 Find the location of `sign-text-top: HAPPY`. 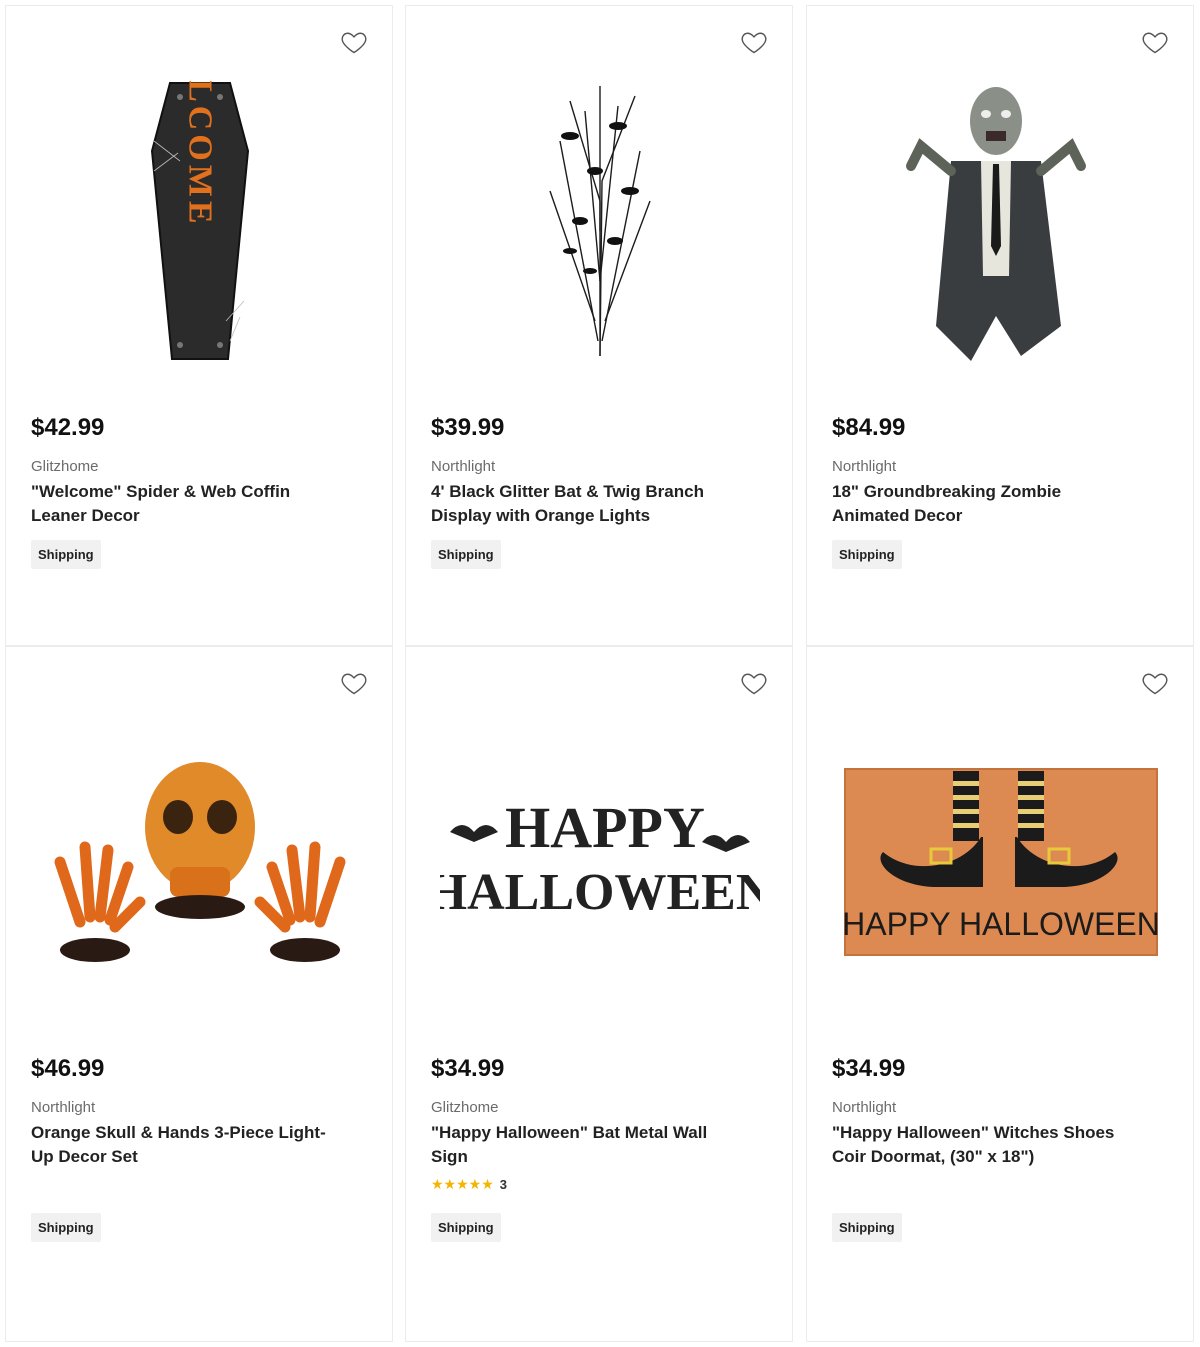

sign-text-top: HAPPY is located at coordinates (605, 827).